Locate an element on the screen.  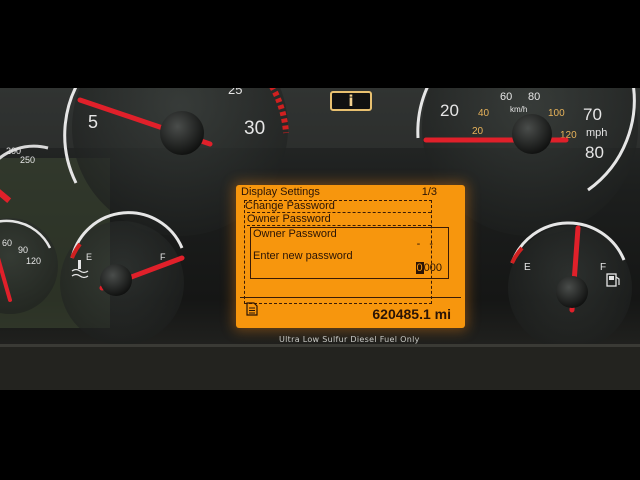
oil-label-120: 120 is located at coordinates (33, 261).